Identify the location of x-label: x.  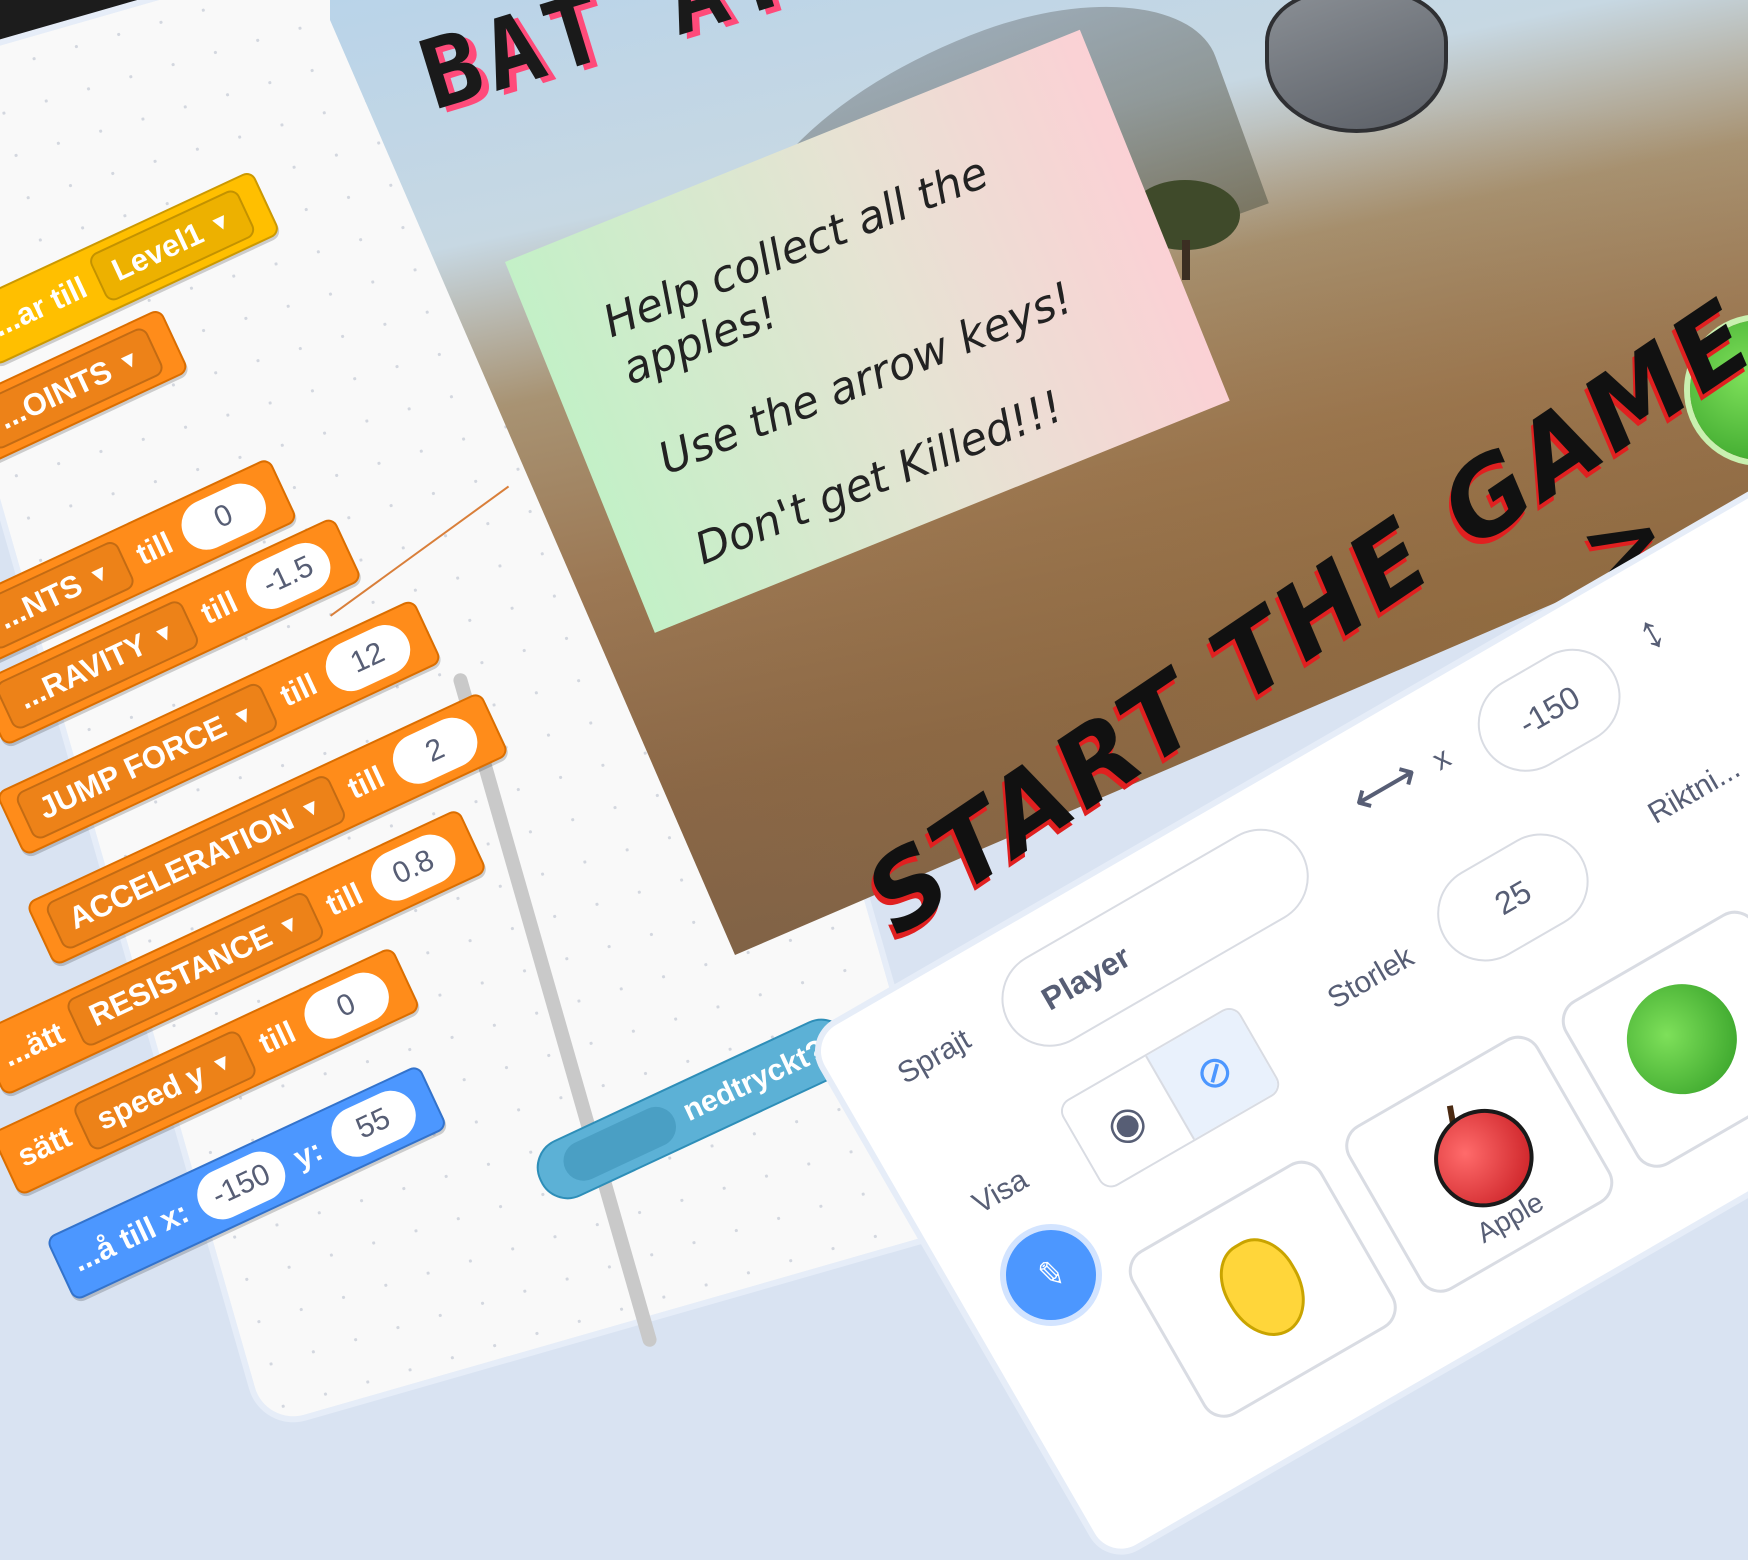
(1441, 759).